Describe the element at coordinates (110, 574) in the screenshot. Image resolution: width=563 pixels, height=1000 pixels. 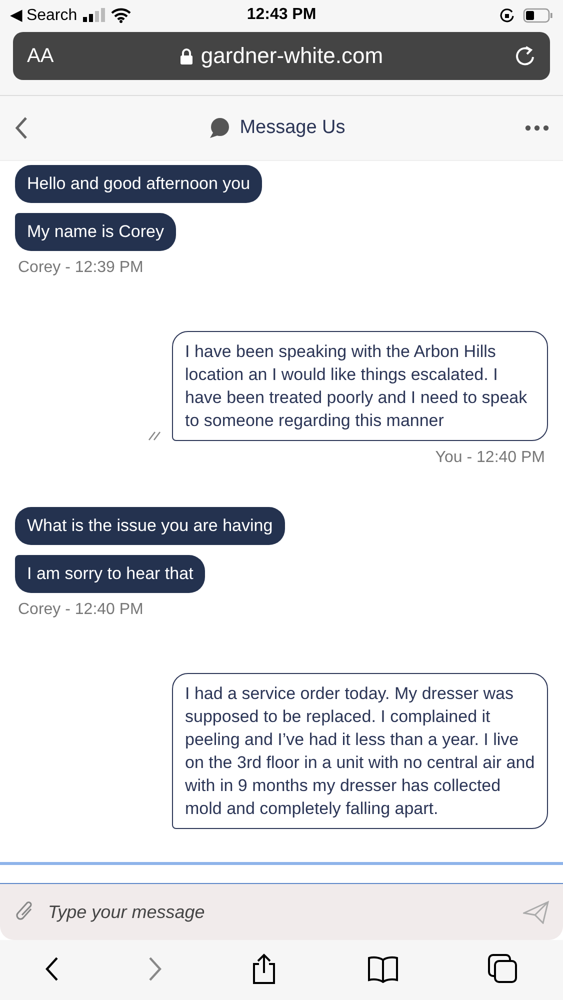
I see `agent-message: I am sorry to hear that` at that location.